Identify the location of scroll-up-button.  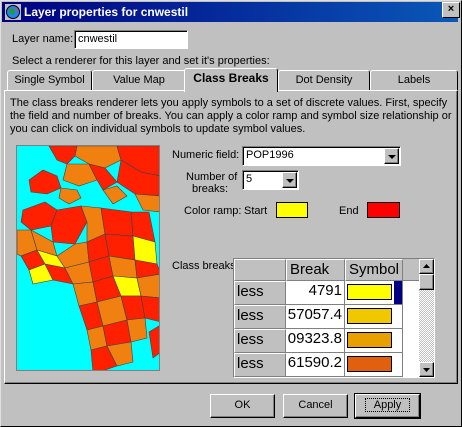
(426, 266).